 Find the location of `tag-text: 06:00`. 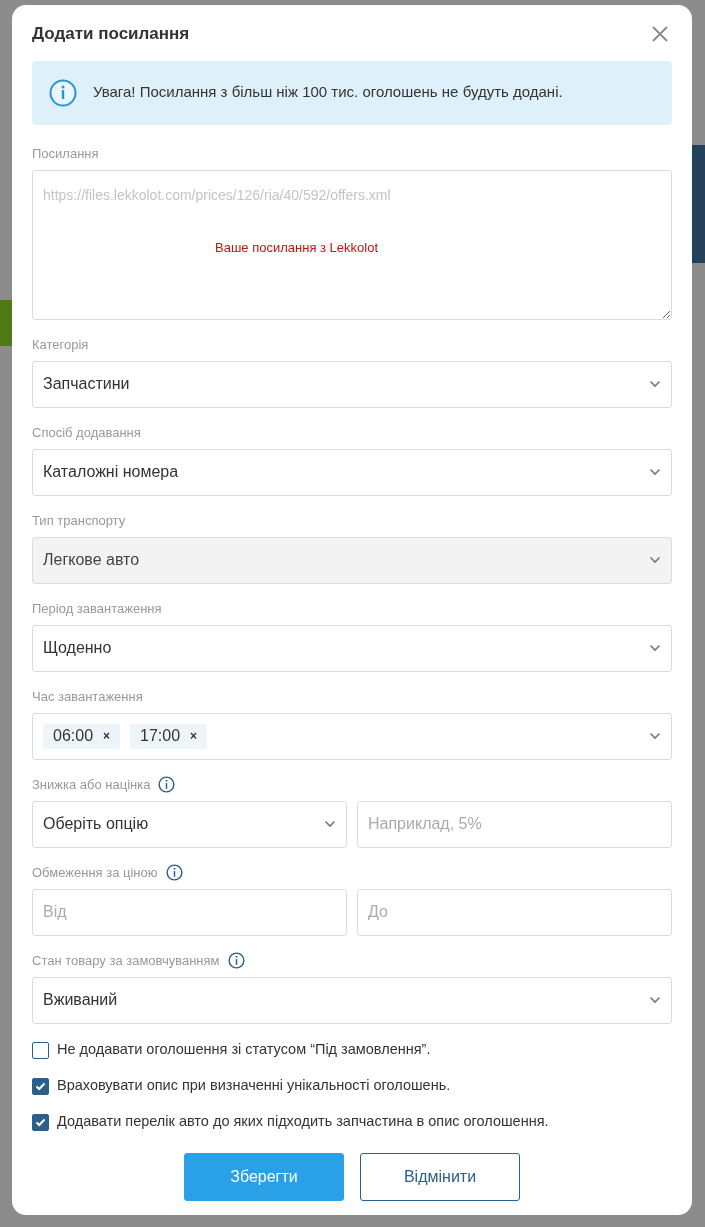

tag-text: 06:00 is located at coordinates (73, 736).